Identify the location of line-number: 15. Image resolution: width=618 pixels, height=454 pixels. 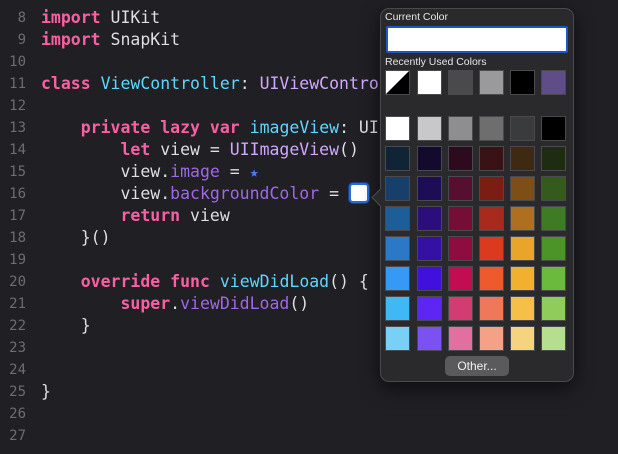
(17, 172).